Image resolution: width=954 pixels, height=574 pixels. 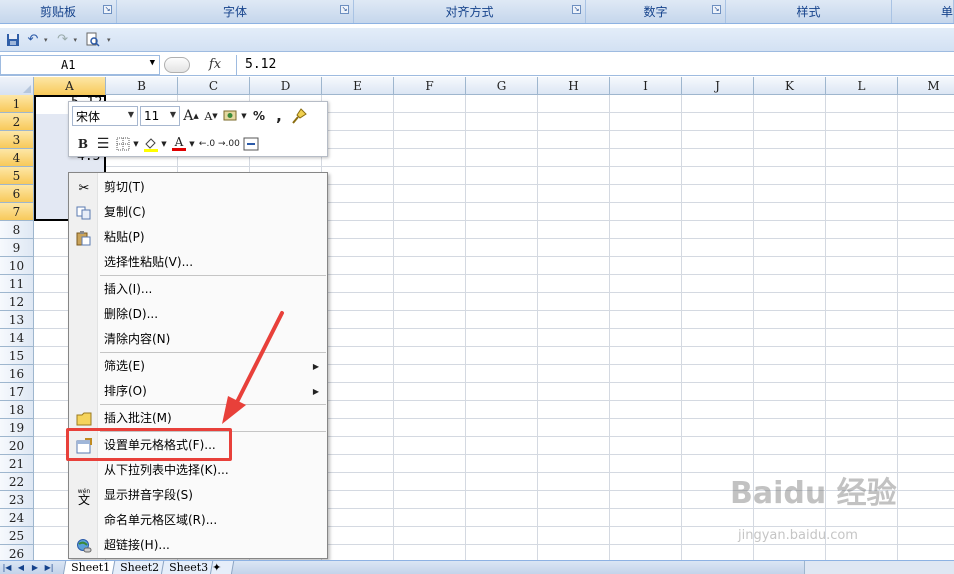 What do you see at coordinates (198, 366) in the screenshot?
I see `menu-item-filter: 筛选(E) ▶` at bounding box center [198, 366].